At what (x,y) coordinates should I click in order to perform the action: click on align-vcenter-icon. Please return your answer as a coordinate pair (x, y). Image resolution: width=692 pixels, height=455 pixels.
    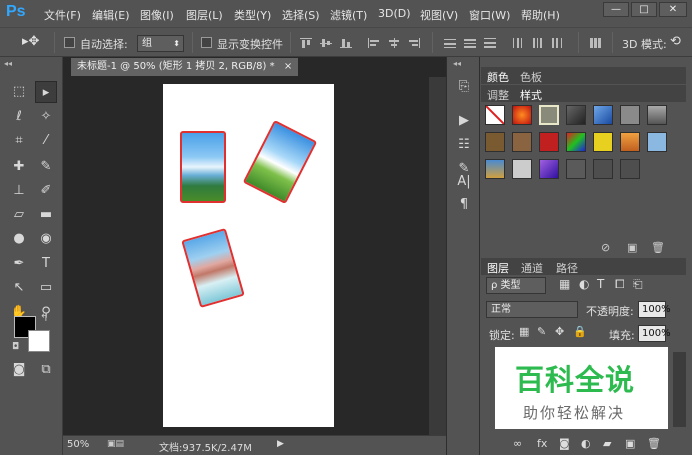
    Looking at the image, I should click on (326, 43).